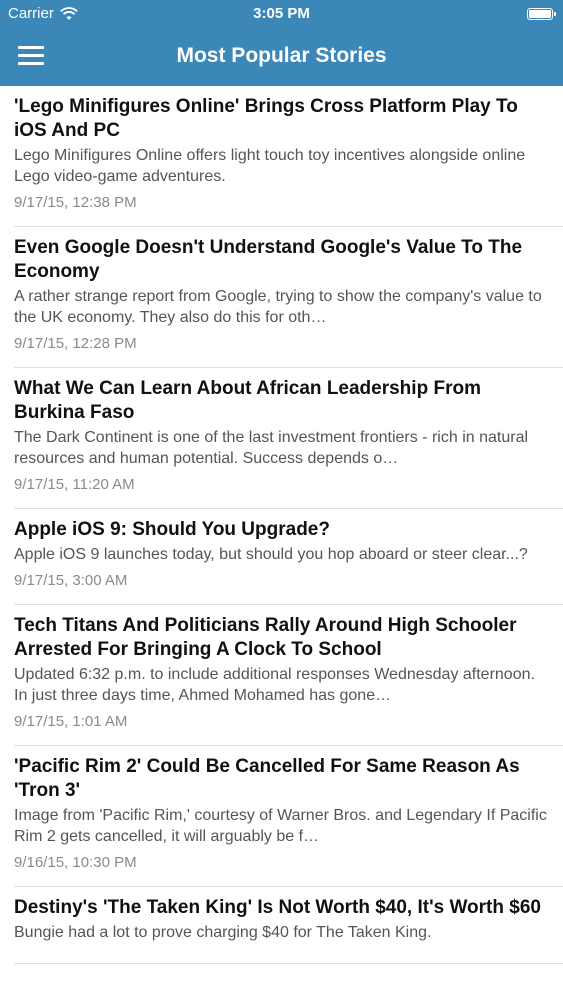 The image size is (563, 1000). I want to click on story-date: 9/17/15, 11:20 AM, so click(74, 484).